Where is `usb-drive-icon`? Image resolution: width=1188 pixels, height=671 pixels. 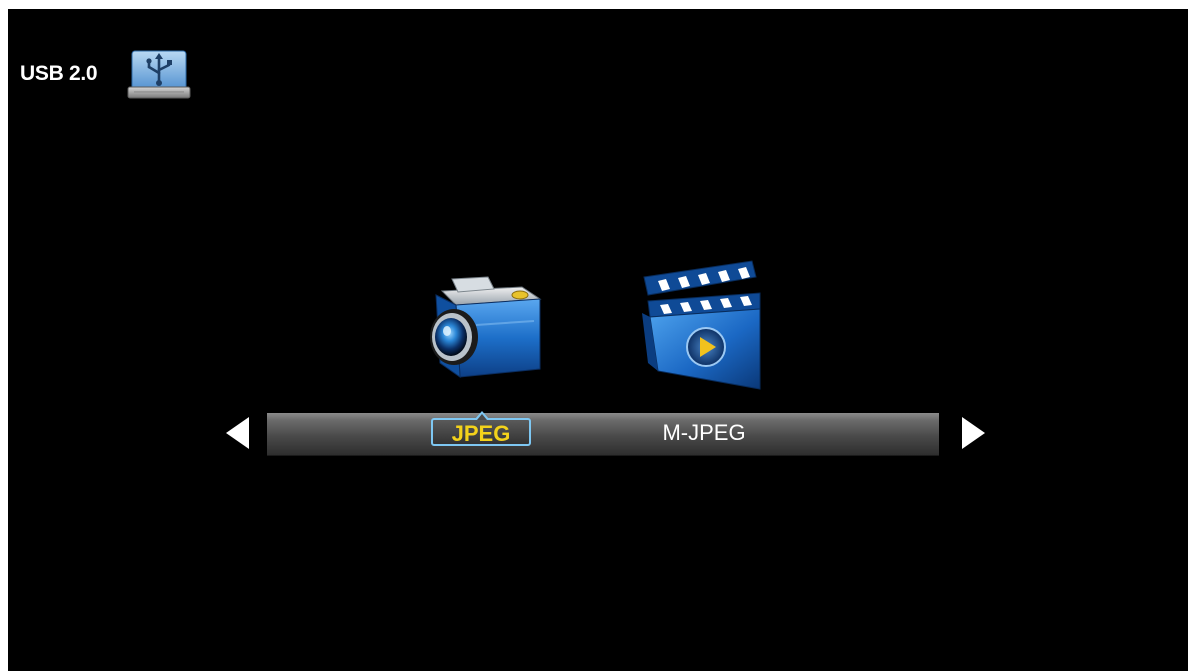 usb-drive-icon is located at coordinates (159, 74).